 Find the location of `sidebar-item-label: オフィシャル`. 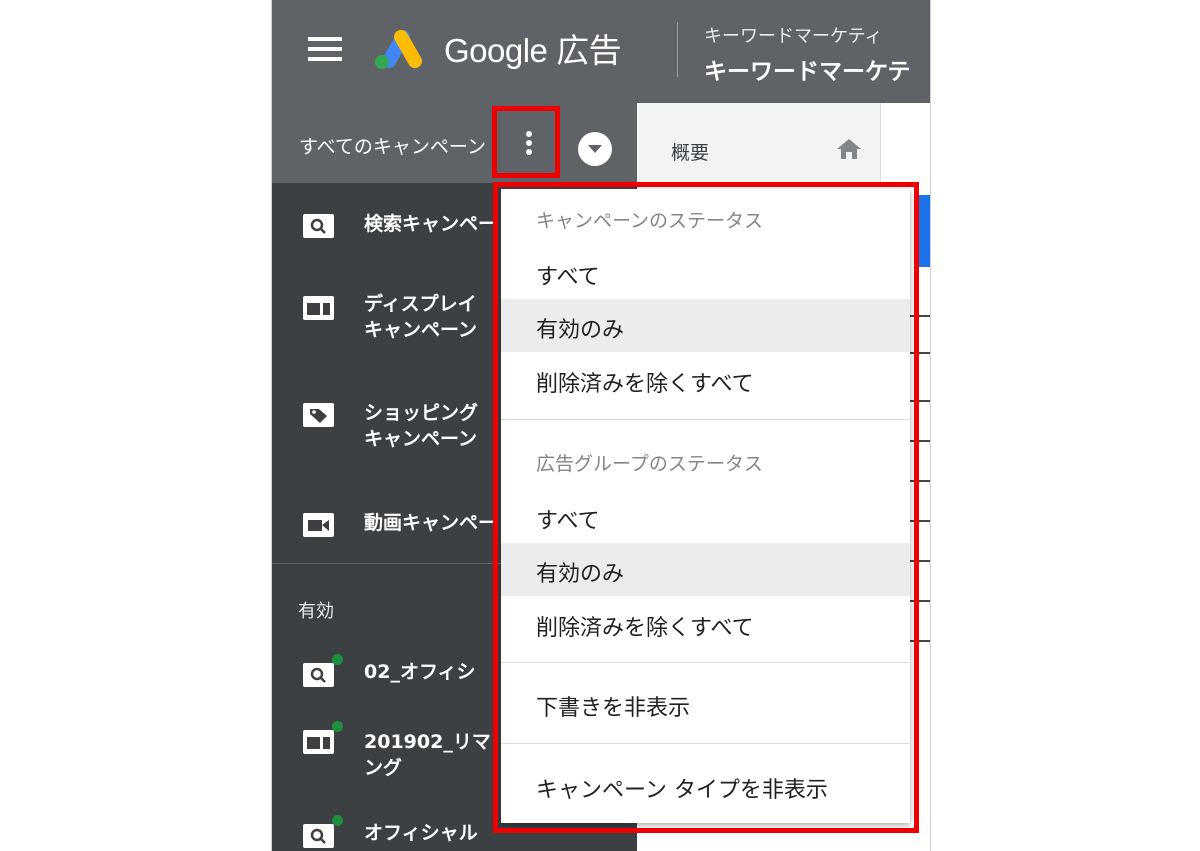

sidebar-item-label: オフィシャル is located at coordinates (421, 833).